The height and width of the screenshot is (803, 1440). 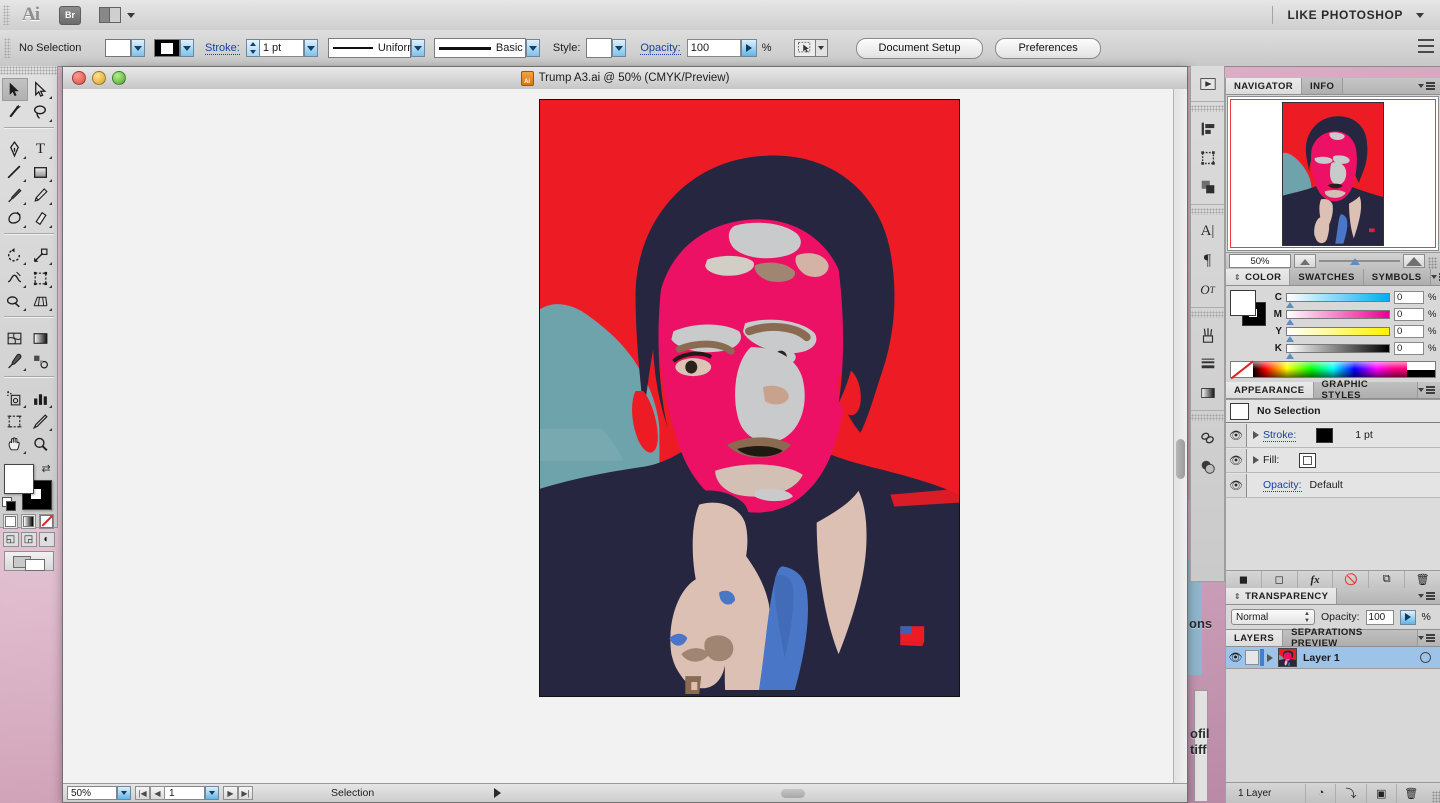 What do you see at coordinates (48, 468) in the screenshot?
I see `swap-fill-stroke-icon: ⇄` at bounding box center [48, 468].